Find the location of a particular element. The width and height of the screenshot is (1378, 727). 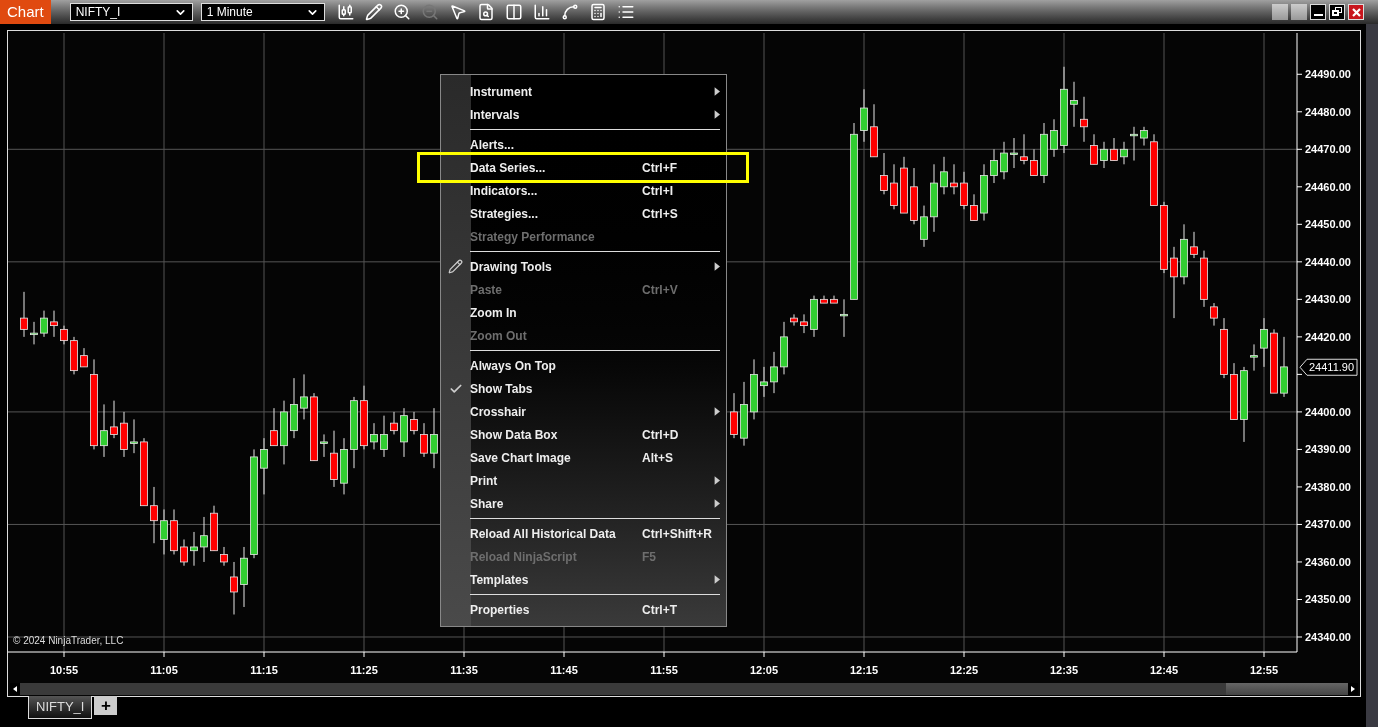

chart-tab: NIFTY_I is located at coordinates (60, 707).